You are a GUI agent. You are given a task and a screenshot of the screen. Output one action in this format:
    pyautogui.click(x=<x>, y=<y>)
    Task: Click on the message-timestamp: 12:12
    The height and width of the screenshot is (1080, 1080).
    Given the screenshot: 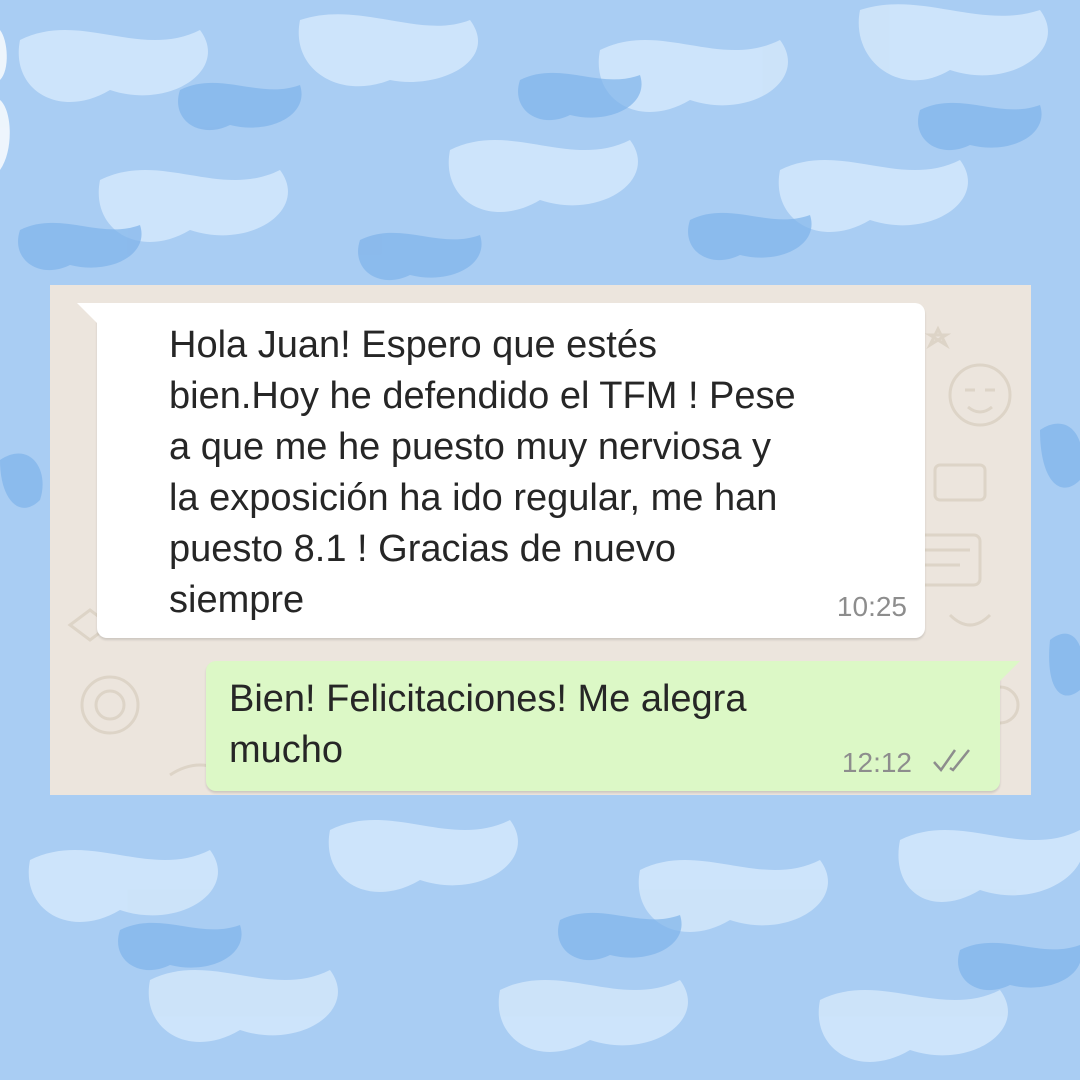 What is the action you would take?
    pyautogui.click(x=876, y=762)
    